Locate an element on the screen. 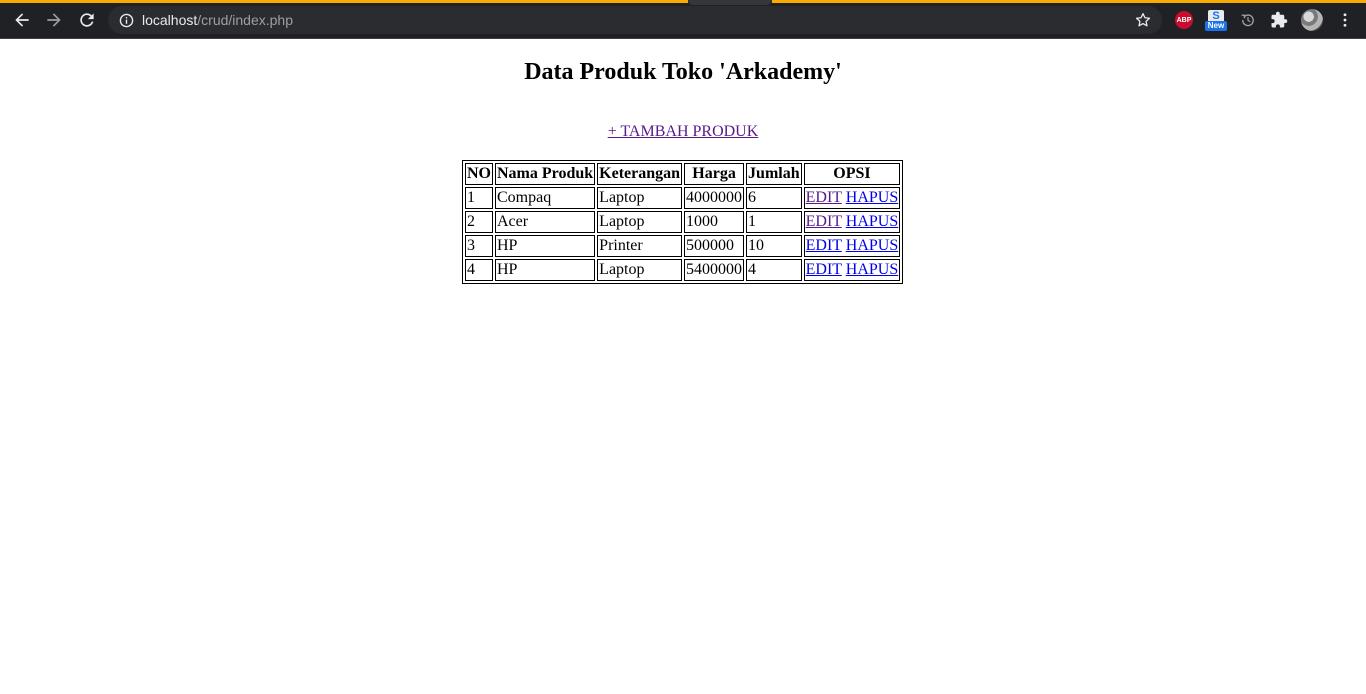 This screenshot has width=1366, height=694. abp-icon: ABP is located at coordinates (1184, 20).